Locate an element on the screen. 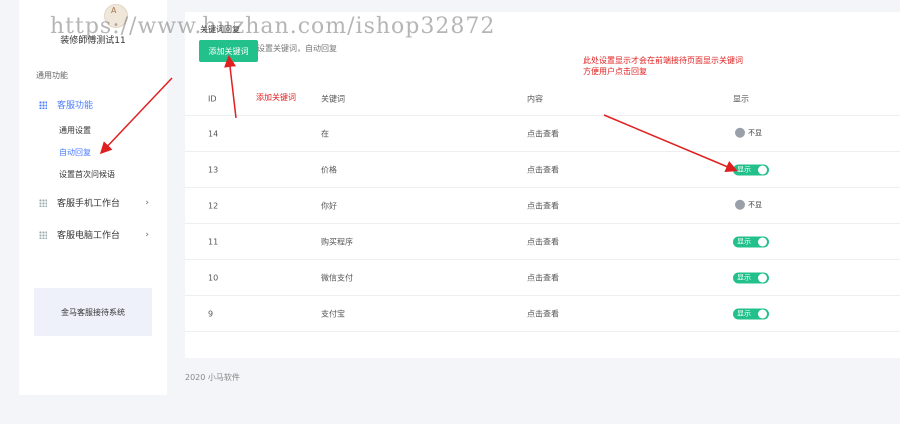 This screenshot has width=900, height=424. cell-id: 13 is located at coordinates (213, 169).